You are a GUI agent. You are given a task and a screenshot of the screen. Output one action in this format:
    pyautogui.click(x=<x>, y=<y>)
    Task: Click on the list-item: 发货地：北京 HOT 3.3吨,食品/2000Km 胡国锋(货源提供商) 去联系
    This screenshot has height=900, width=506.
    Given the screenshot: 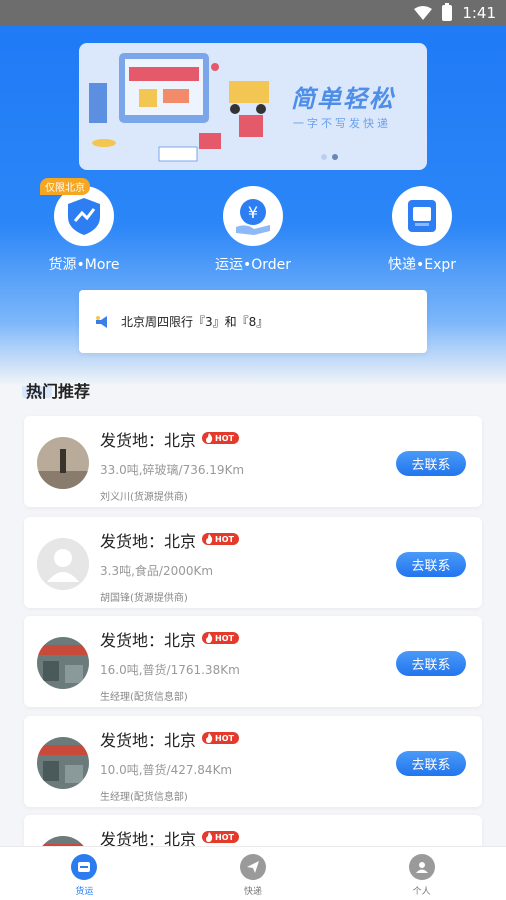 What is the action you would take?
    pyautogui.click(x=253, y=562)
    